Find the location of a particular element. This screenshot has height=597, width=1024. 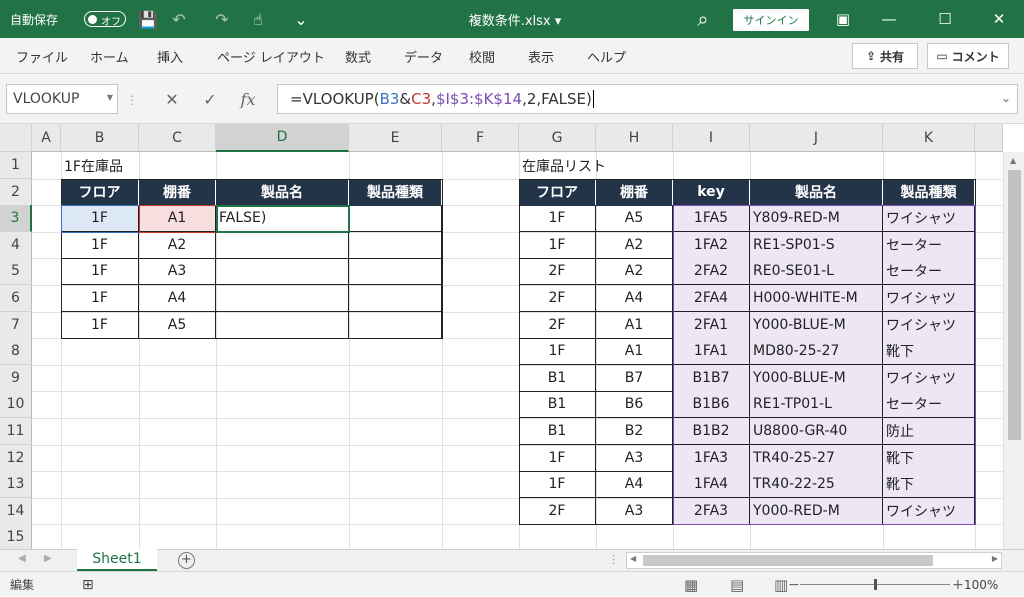

select-all-corner is located at coordinates (16, 138).